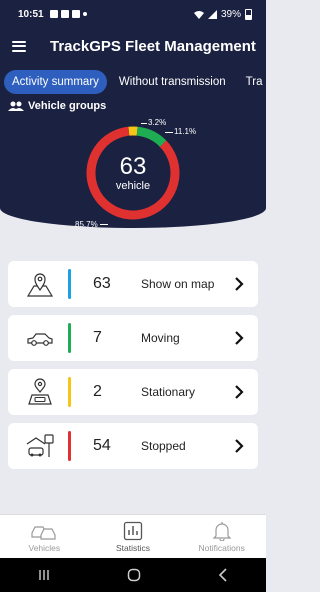 The height and width of the screenshot is (592, 320). What do you see at coordinates (160, 338) in the screenshot?
I see `card-label: Moving` at bounding box center [160, 338].